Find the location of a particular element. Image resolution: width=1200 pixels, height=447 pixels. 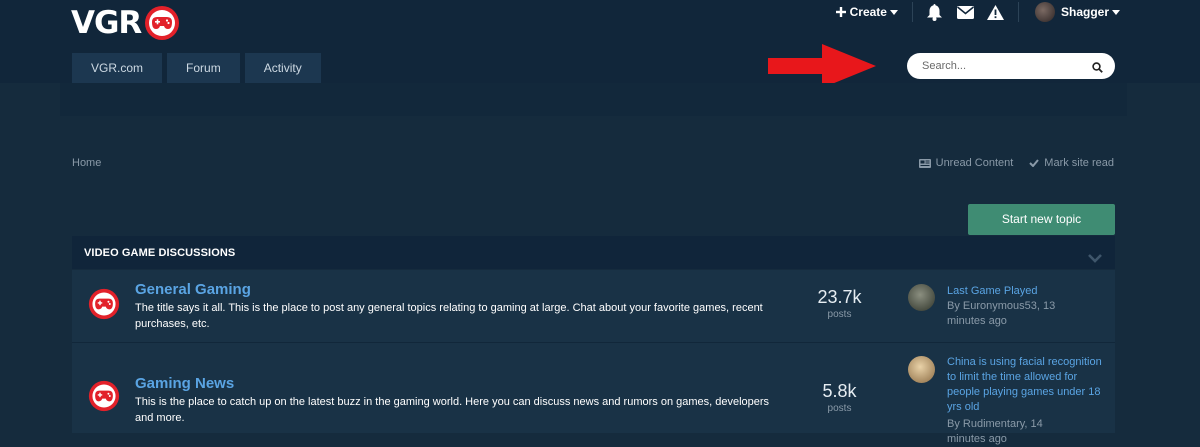

mark-site-read-label: Mark site read is located at coordinates (1079, 163).